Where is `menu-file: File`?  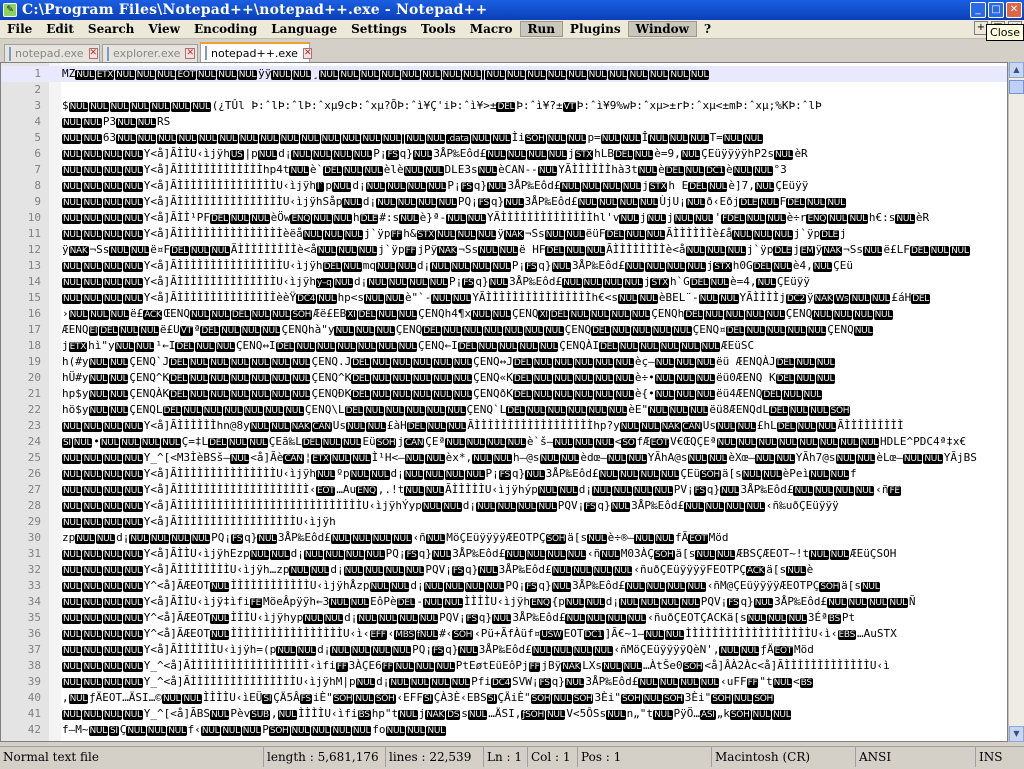 menu-file: File is located at coordinates (19, 29).